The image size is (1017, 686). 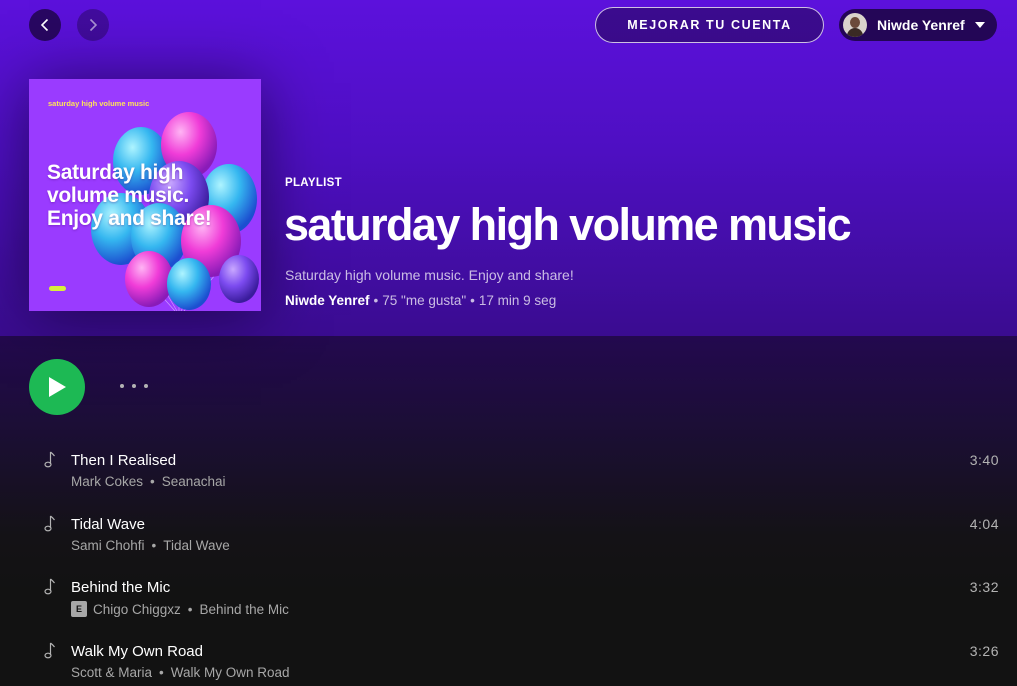 What do you see at coordinates (150, 545) in the screenshot?
I see `track-subtitle: Sami Chohfi • Tidal Wave` at bounding box center [150, 545].